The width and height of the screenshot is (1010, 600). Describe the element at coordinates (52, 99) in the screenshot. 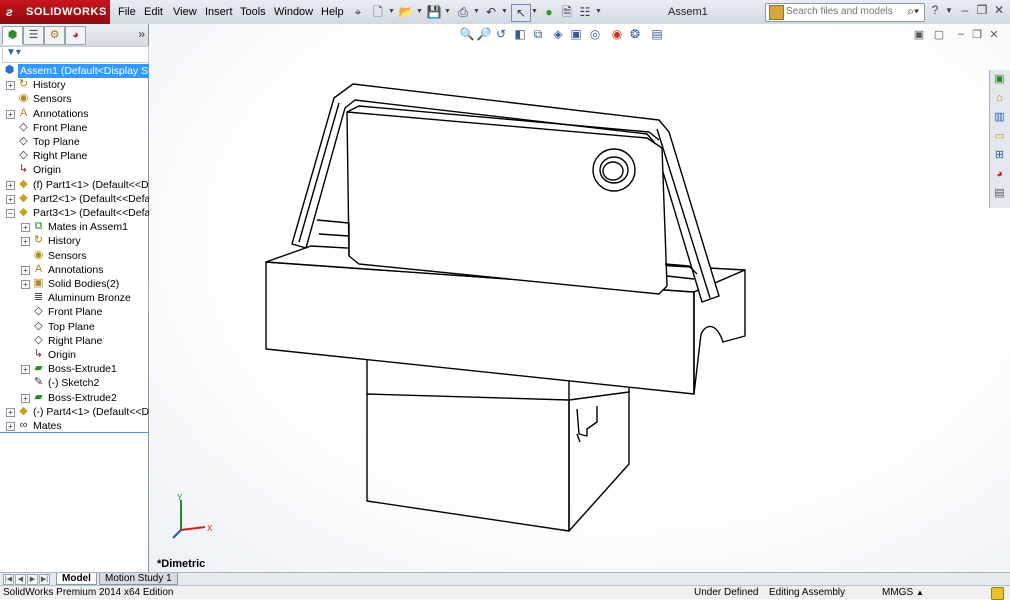

I see `tree-item-label: Sensors` at that location.